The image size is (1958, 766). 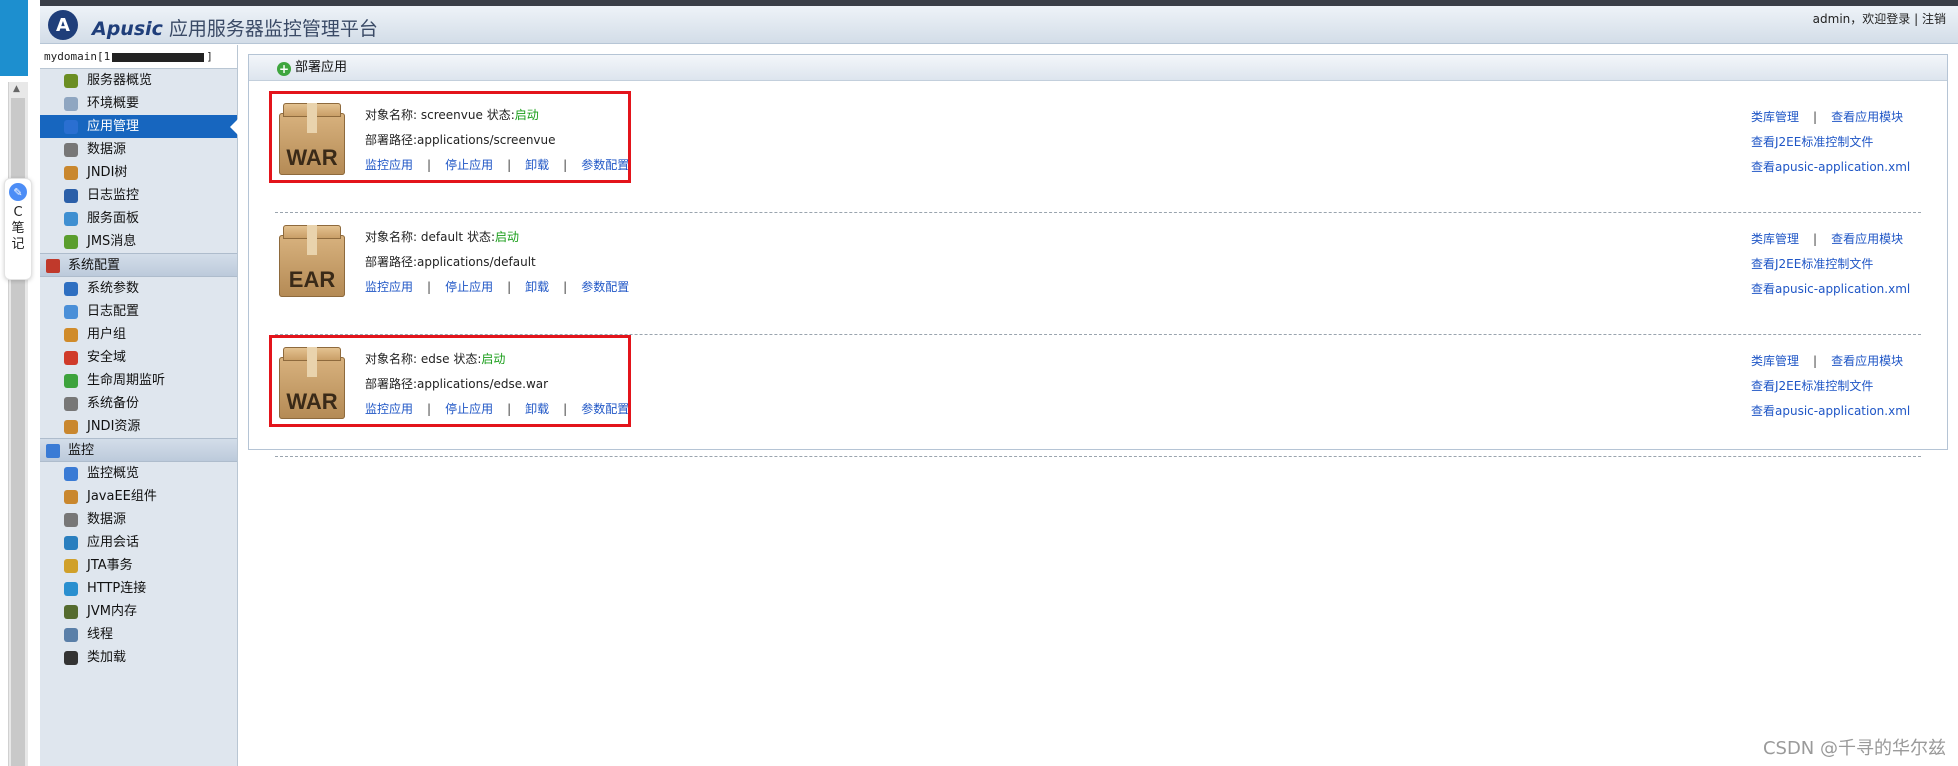 What do you see at coordinates (284, 69) in the screenshot?
I see `add-deploy-icon: +` at bounding box center [284, 69].